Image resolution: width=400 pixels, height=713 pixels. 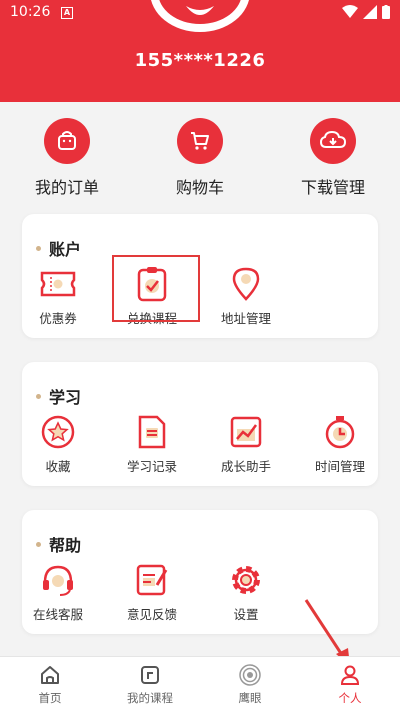 I want to click on favorites-button: 收藏, so click(x=58, y=443).